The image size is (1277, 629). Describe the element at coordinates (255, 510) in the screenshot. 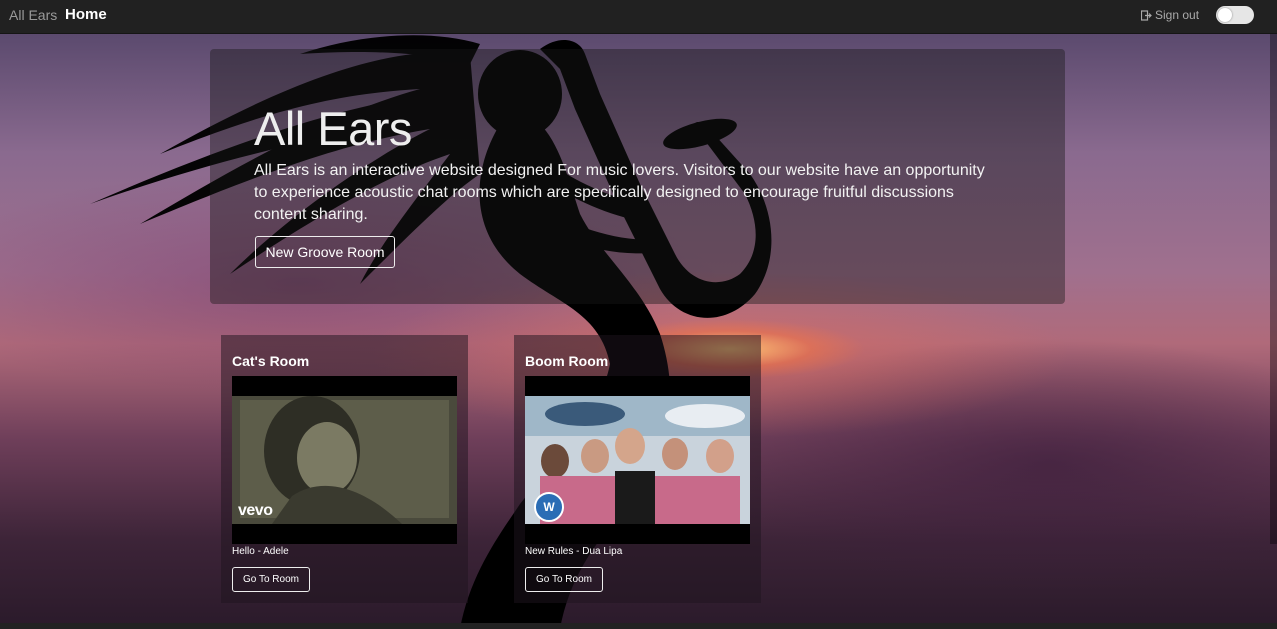

I see `room-video-overlay: vevo` at that location.